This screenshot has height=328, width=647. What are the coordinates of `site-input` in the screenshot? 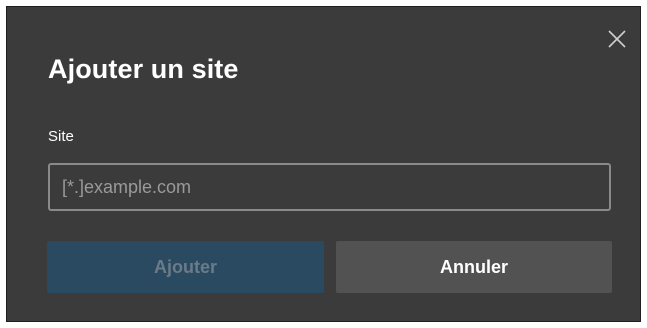 It's located at (329, 187).